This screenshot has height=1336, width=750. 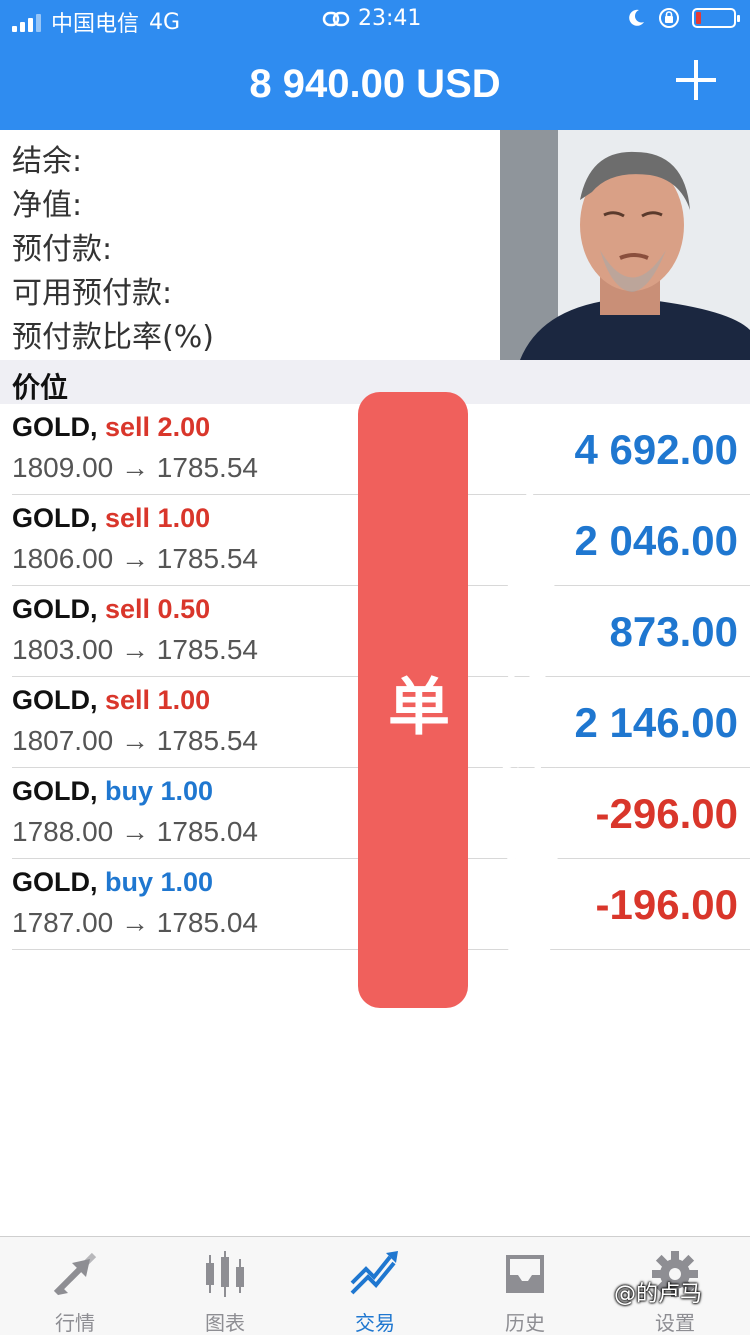 What do you see at coordinates (92, 293) in the screenshot?
I see `free-margin-label: 可用预付款:` at bounding box center [92, 293].